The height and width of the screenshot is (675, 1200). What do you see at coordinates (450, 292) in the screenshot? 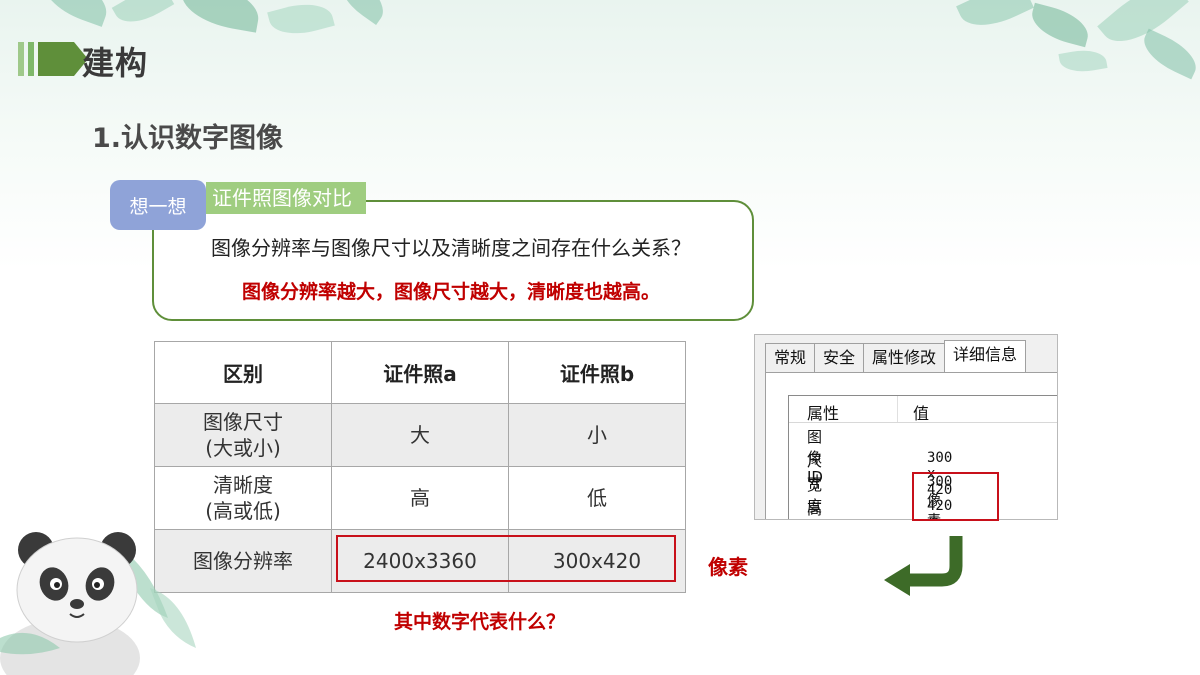
I see `answer-text: 图像分辨率越大，图像尺寸越大，清晰度也越高。` at bounding box center [450, 292].